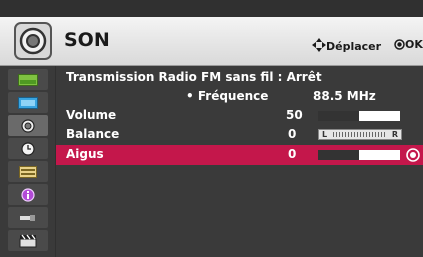 The width and height of the screenshot is (423, 257). What do you see at coordinates (239, 115) in the screenshot?
I see `menu-row-volume: Volume 50` at bounding box center [239, 115].